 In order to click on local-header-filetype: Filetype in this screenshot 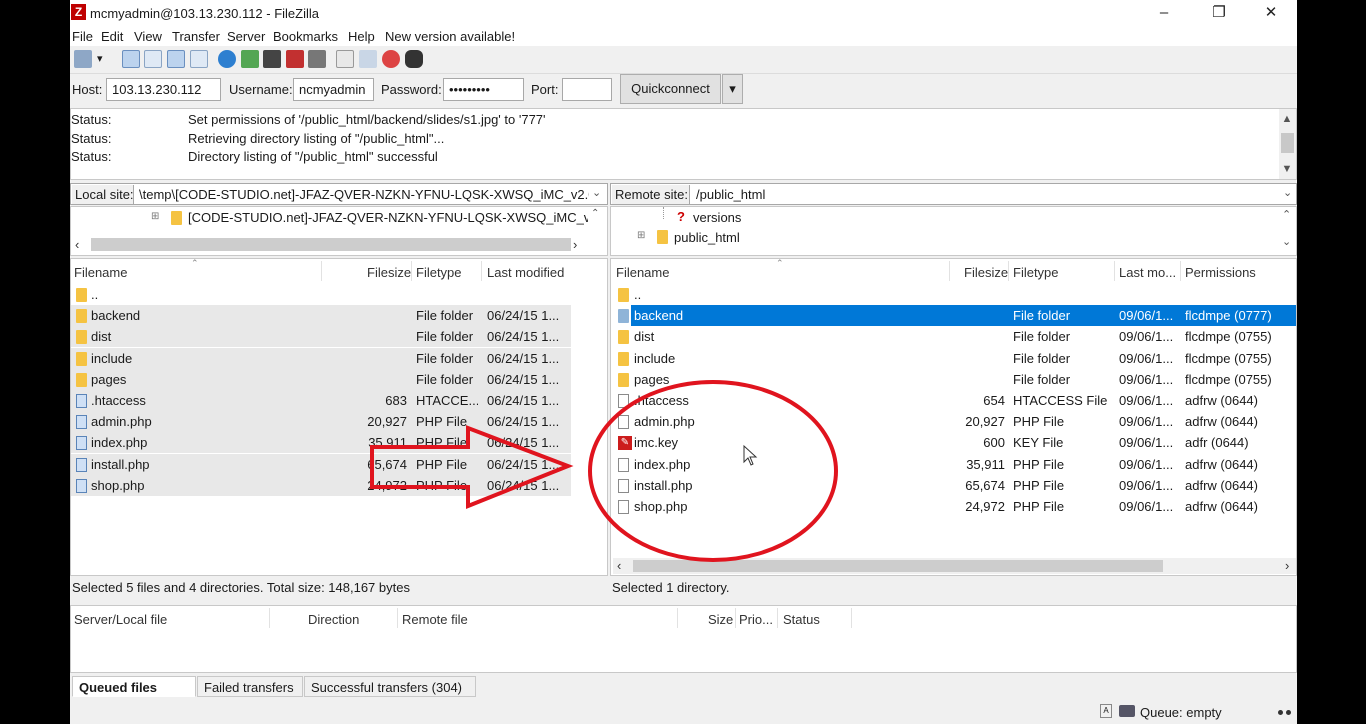, I will do `click(439, 272)`.